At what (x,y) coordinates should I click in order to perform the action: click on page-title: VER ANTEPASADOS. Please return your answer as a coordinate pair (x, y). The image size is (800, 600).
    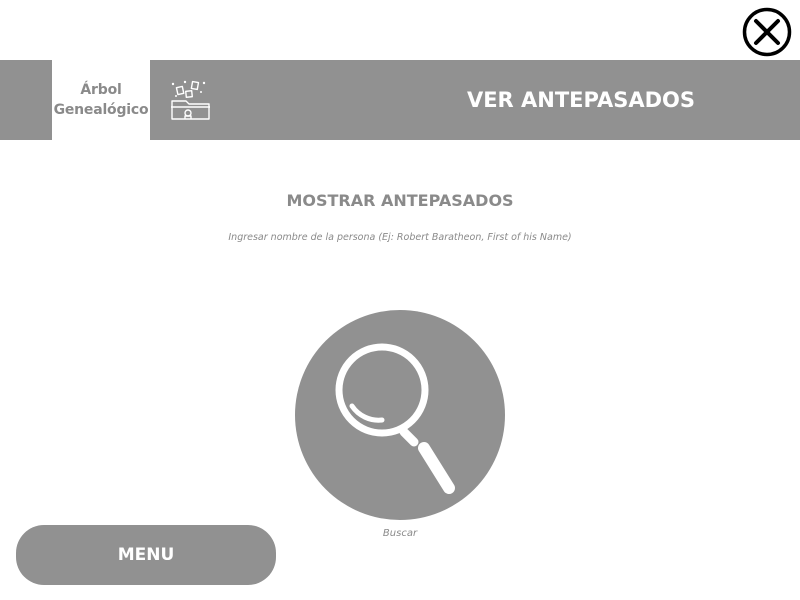
    Looking at the image, I should click on (581, 100).